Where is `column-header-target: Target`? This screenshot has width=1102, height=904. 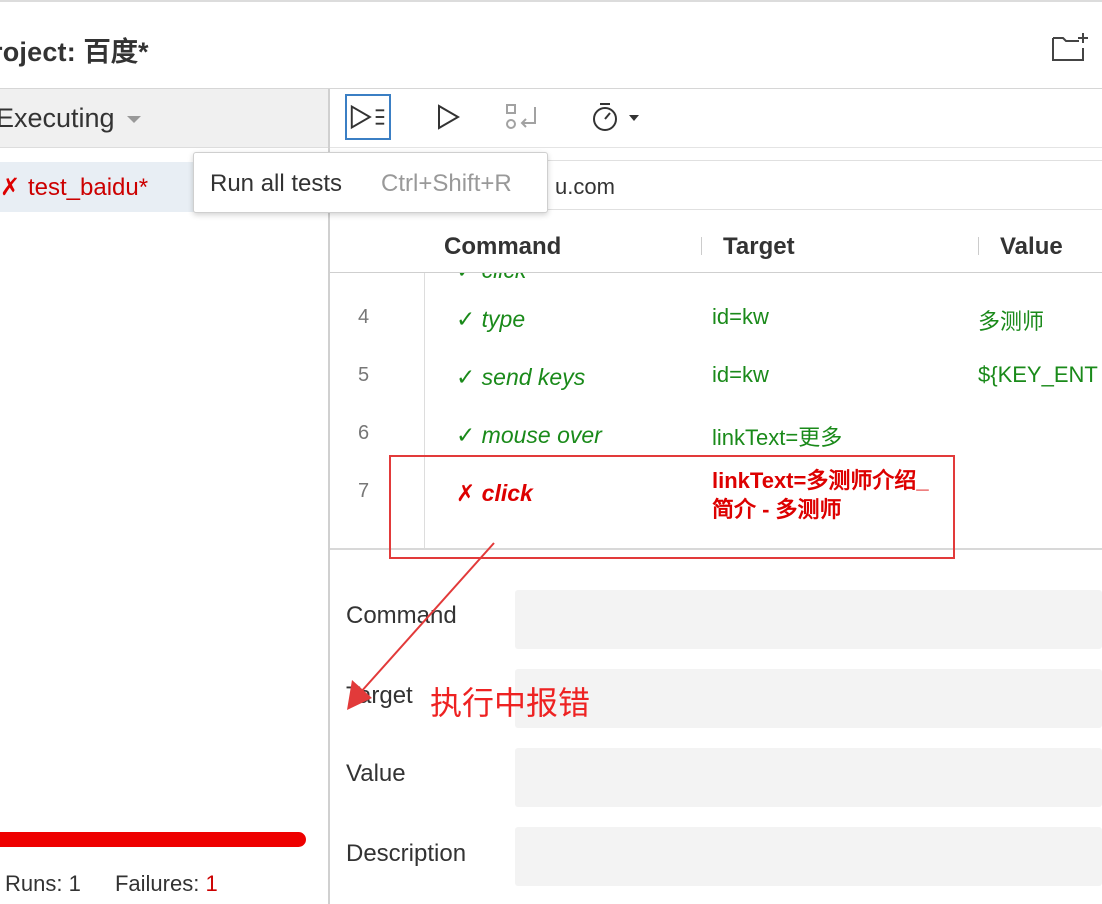 column-header-target: Target is located at coordinates (759, 247).